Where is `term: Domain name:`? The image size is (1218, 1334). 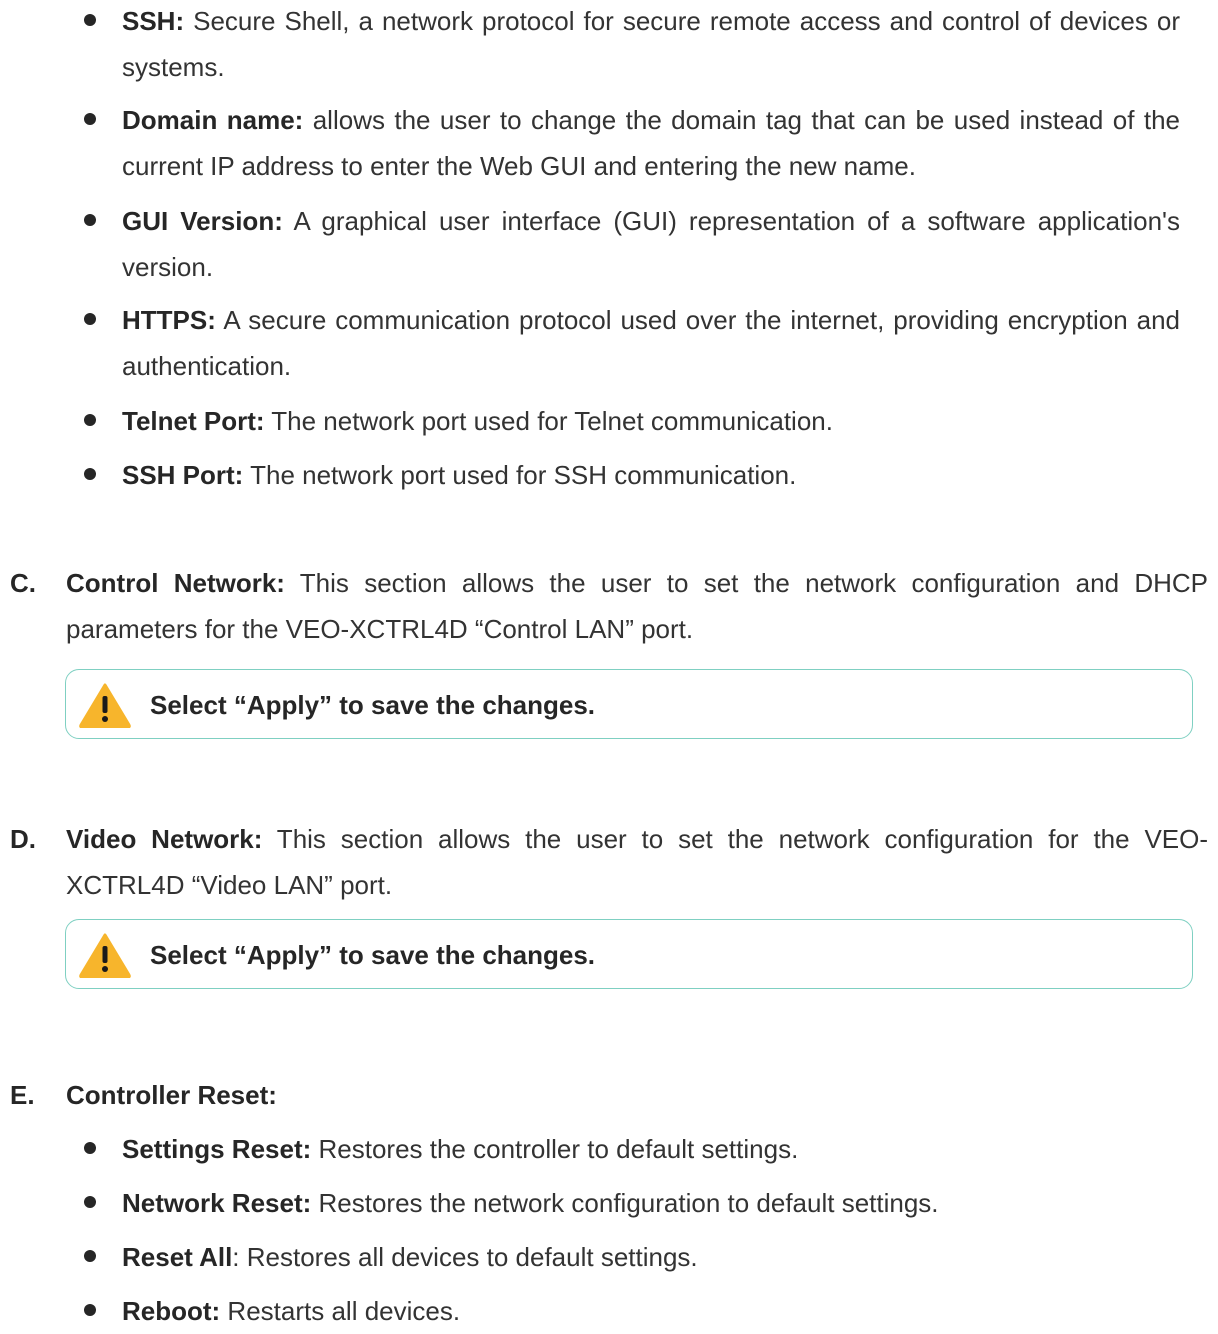
term: Domain name: is located at coordinates (213, 120).